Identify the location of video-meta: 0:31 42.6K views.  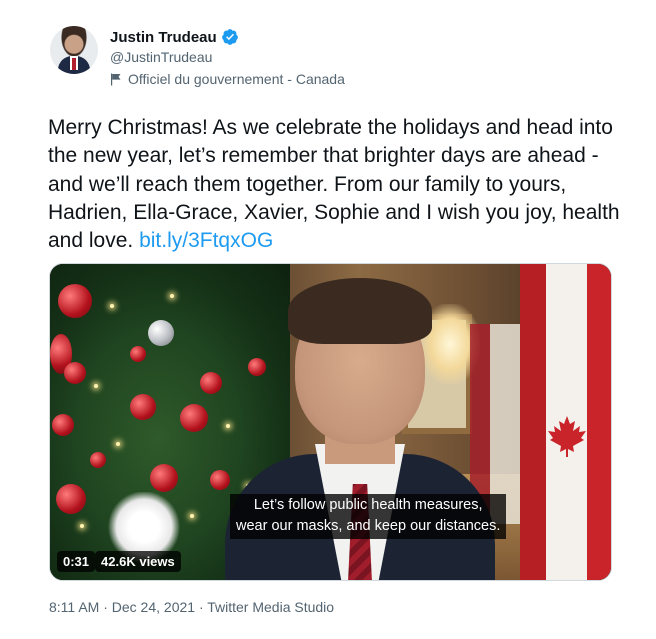
(119, 561).